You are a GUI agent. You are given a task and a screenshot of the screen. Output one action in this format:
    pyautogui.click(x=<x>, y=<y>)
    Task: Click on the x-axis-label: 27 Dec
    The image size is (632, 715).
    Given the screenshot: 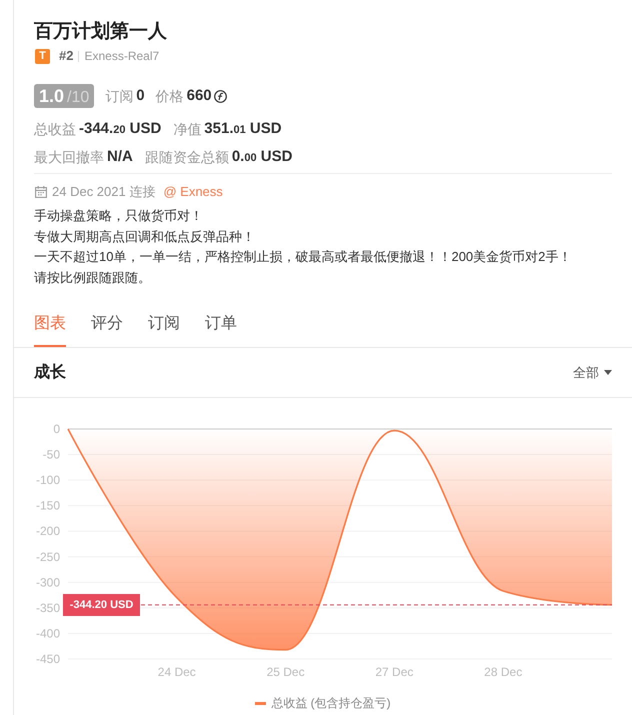 What is the action you would take?
    pyautogui.click(x=394, y=672)
    